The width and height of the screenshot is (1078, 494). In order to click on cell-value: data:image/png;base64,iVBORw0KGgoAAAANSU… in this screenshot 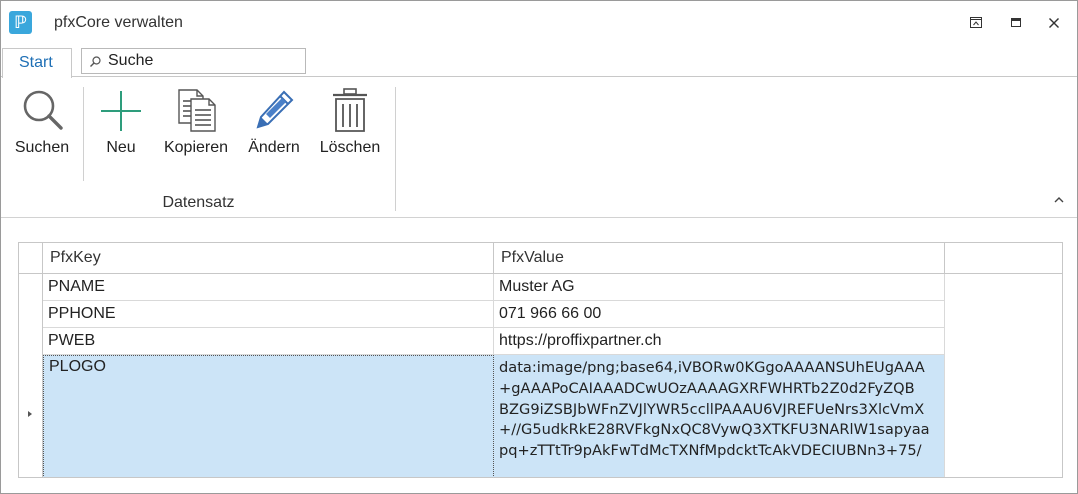, I will do `click(719, 416)`.